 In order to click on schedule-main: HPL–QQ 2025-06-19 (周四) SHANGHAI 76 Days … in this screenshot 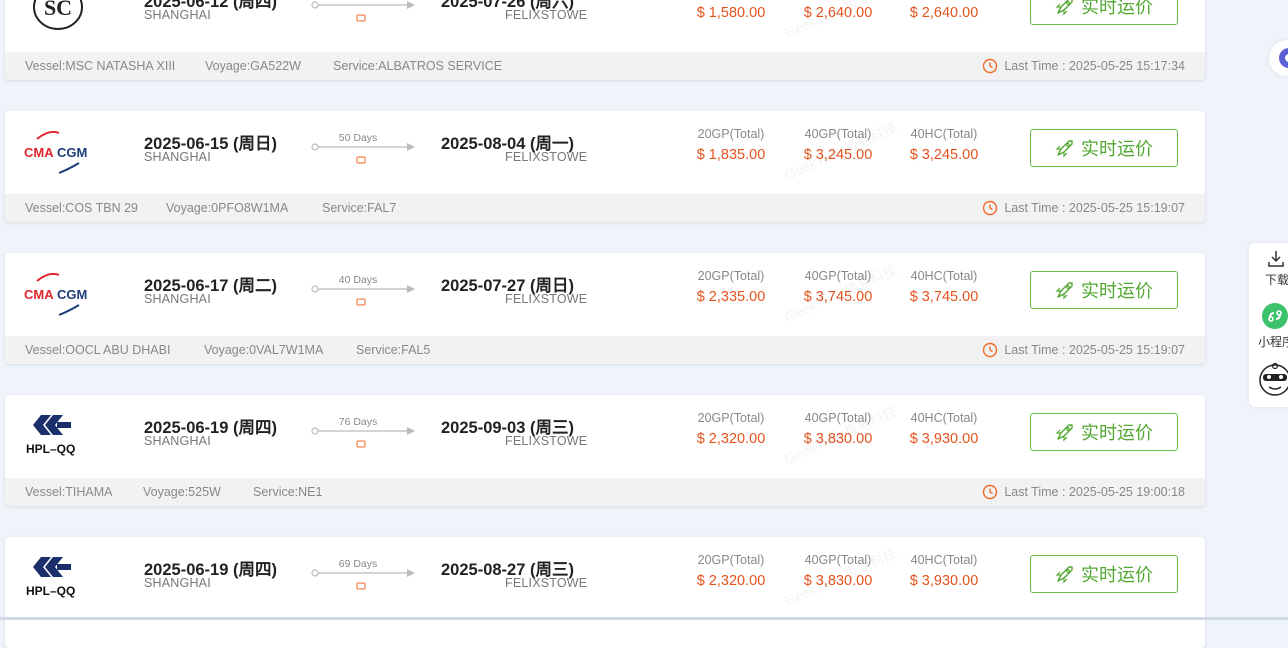, I will do `click(605, 436)`.